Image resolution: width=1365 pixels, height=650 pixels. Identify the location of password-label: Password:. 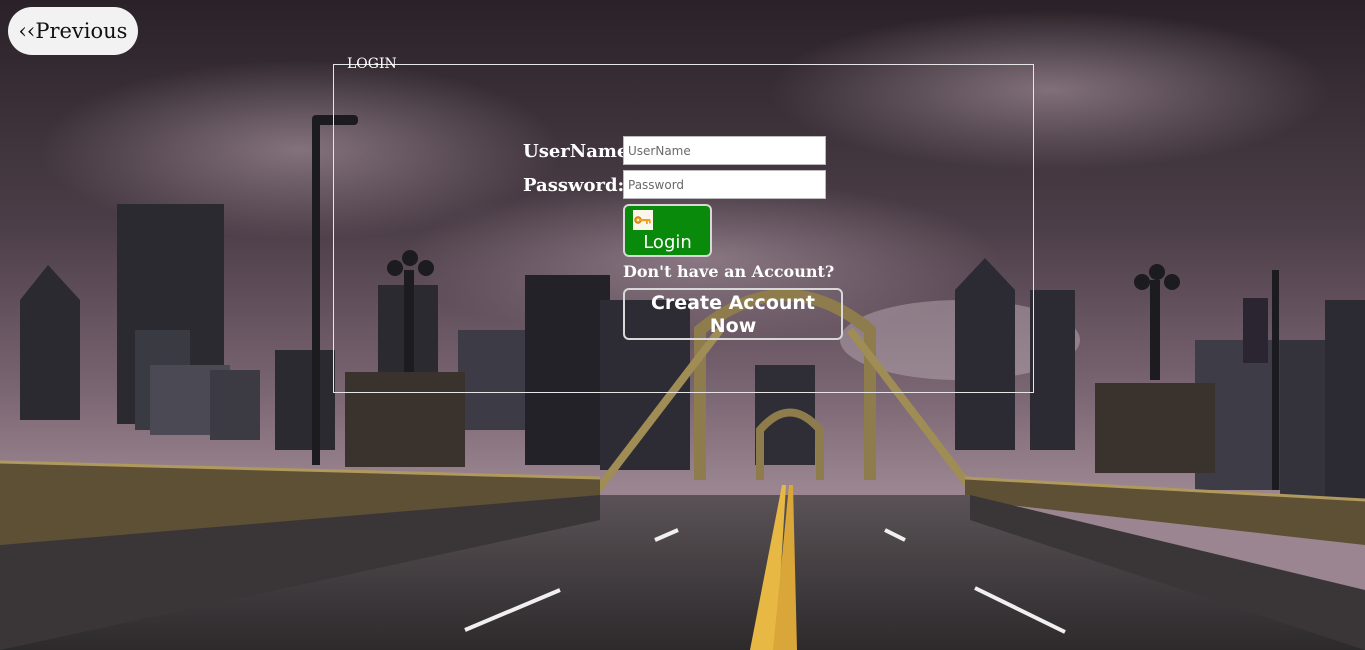
(574, 185).